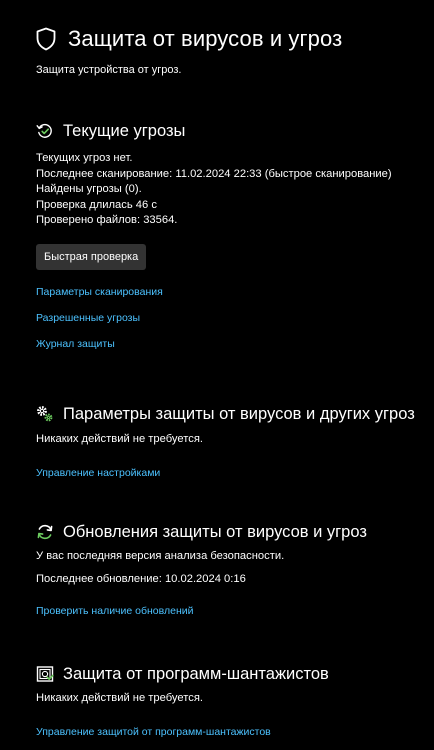 This screenshot has width=434, height=750. I want to click on current-threats-title: Текущие угрозы, so click(124, 130).